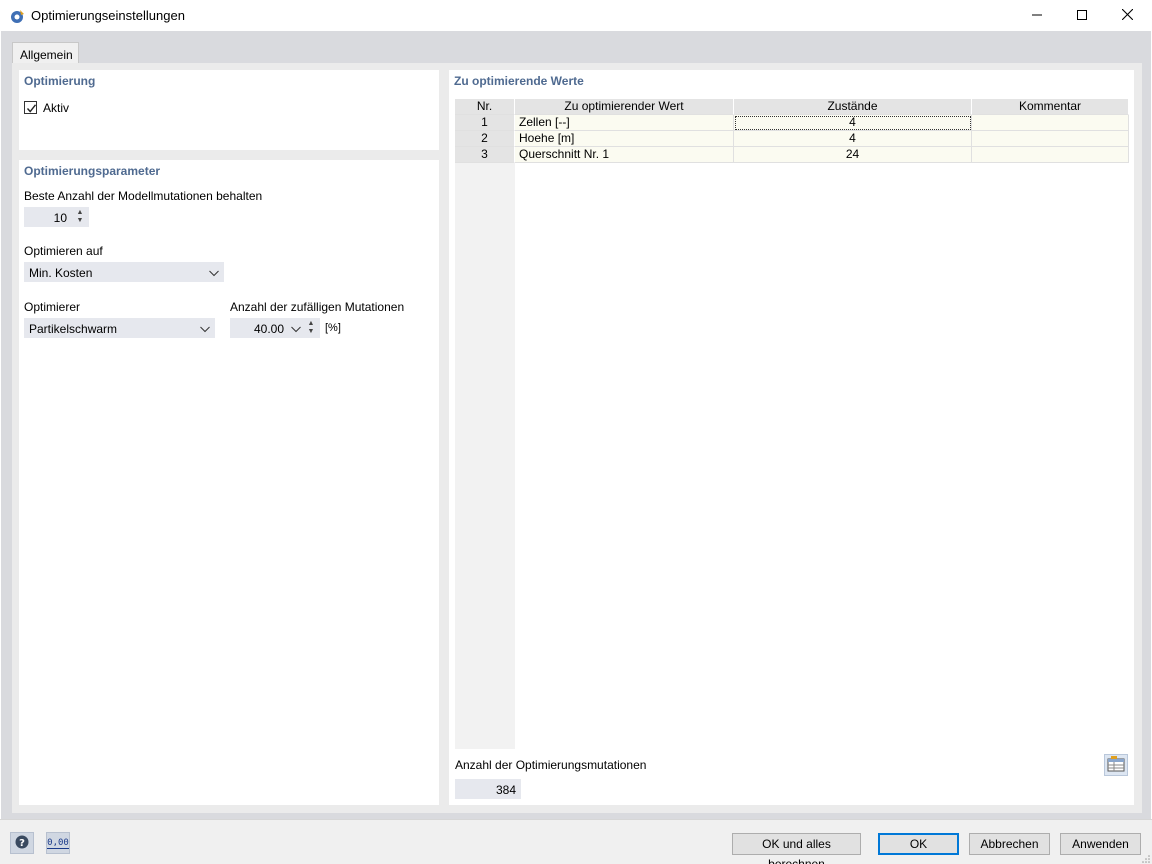 This screenshot has width=1152, height=864. I want to click on close-button, so click(1127, 15).